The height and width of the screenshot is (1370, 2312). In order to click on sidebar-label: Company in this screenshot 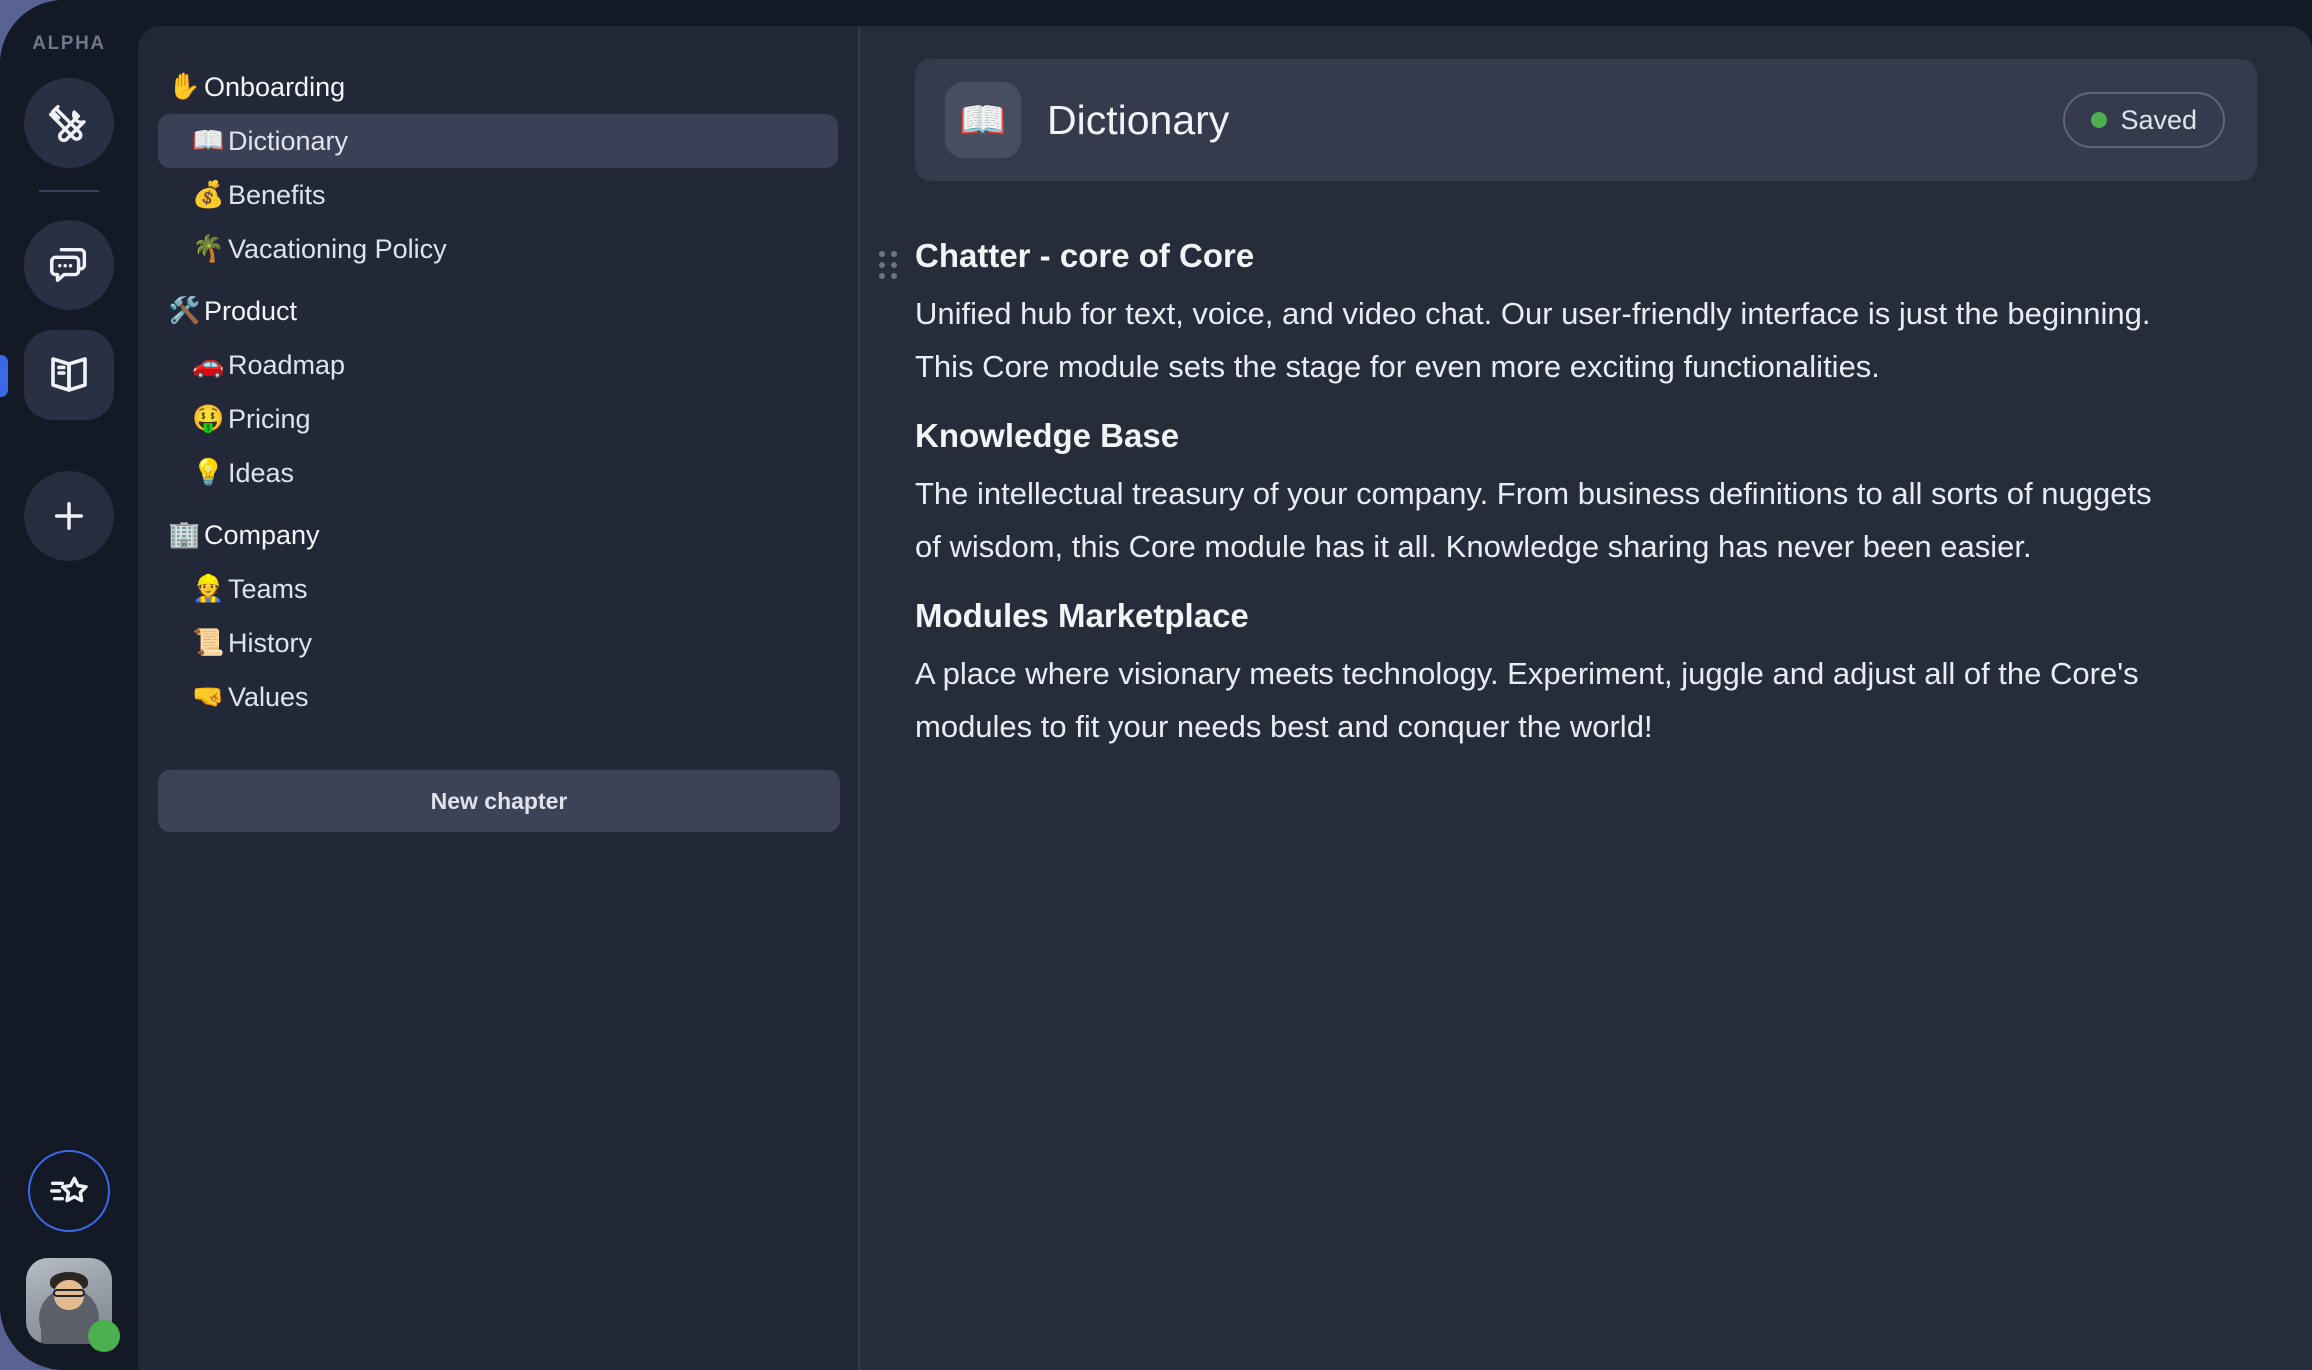, I will do `click(262, 534)`.